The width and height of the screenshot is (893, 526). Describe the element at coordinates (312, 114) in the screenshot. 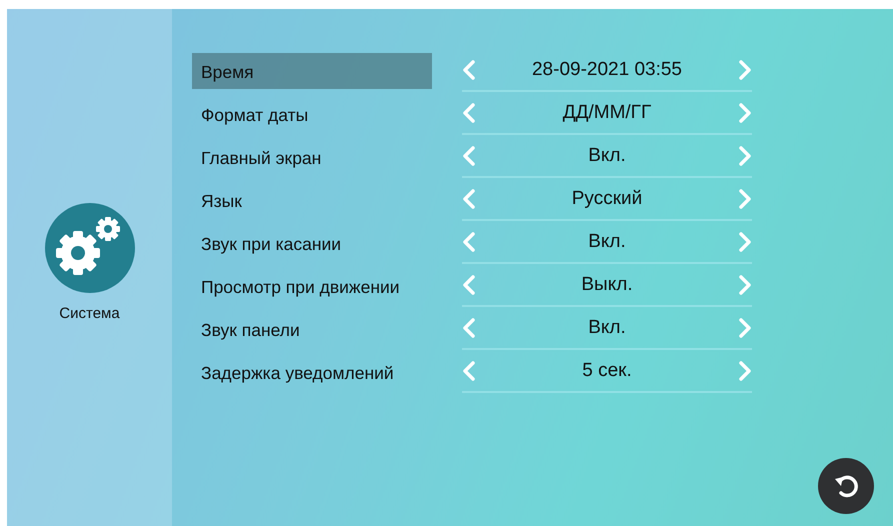

I see `setting-label: Формат даты` at that location.